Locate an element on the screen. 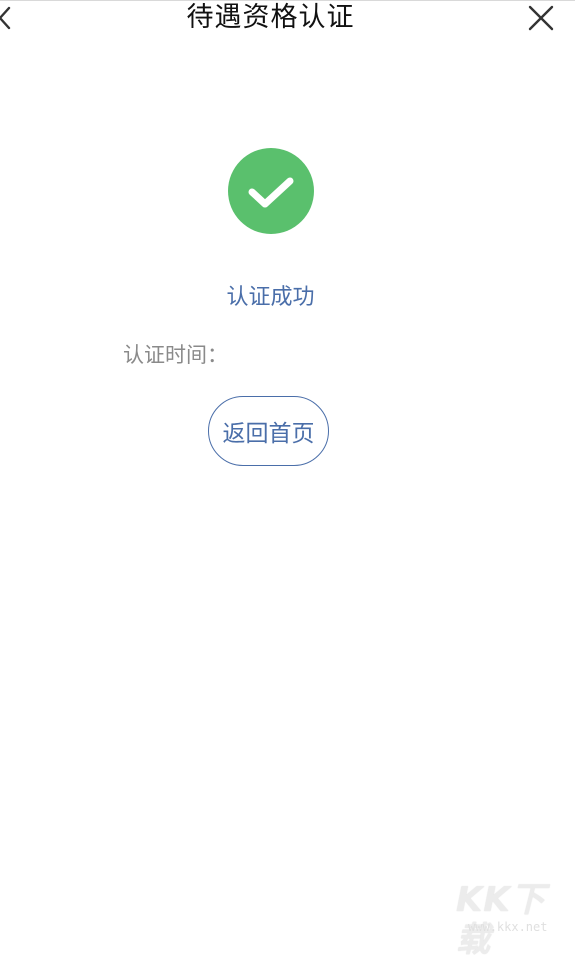 This screenshot has height=960, width=575. auth-time-label: 认证时间： is located at coordinates (175, 355).